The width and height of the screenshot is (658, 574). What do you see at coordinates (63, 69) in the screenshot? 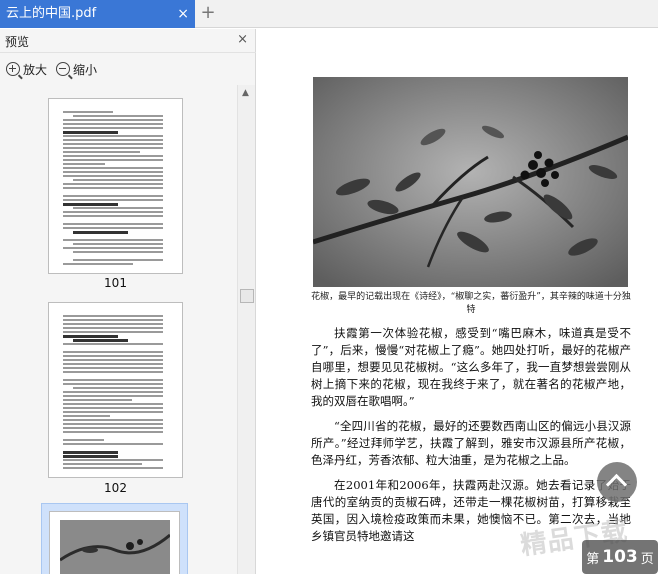
I see `zoom-out-icon` at bounding box center [63, 69].